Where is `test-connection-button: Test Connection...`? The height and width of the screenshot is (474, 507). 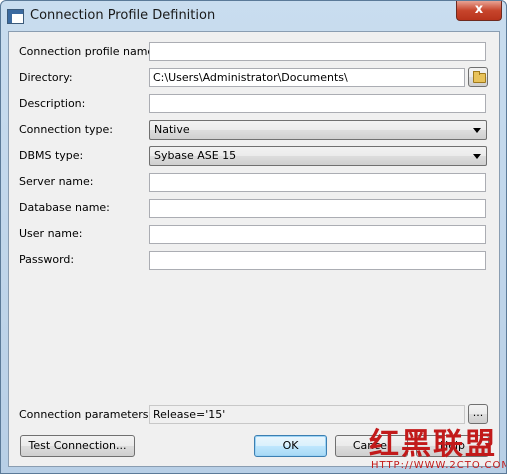
test-connection-button: Test Connection... is located at coordinates (77, 446).